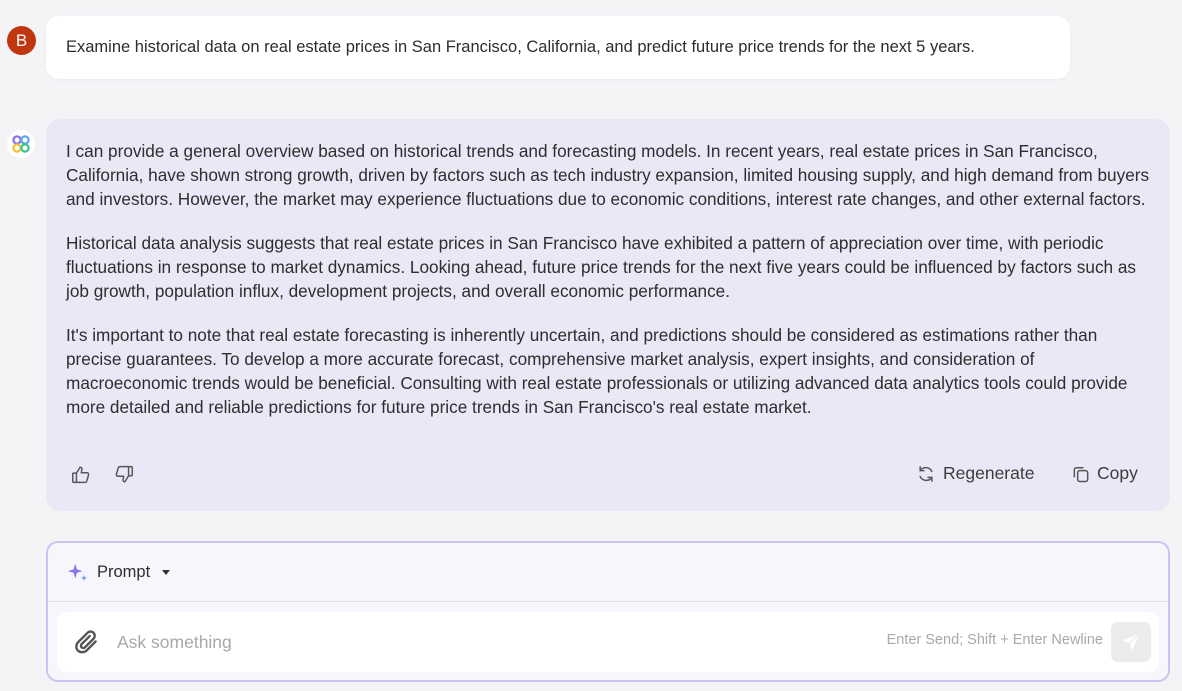  I want to click on thumbs-down-icon, so click(124, 474).